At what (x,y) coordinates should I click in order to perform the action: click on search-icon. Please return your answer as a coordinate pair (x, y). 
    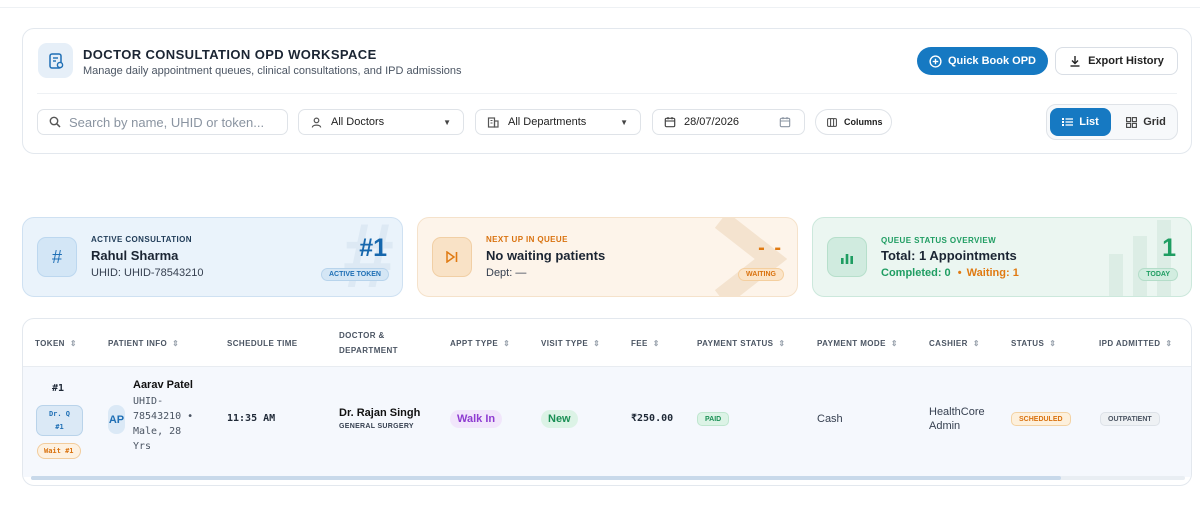
    Looking at the image, I should click on (55, 122).